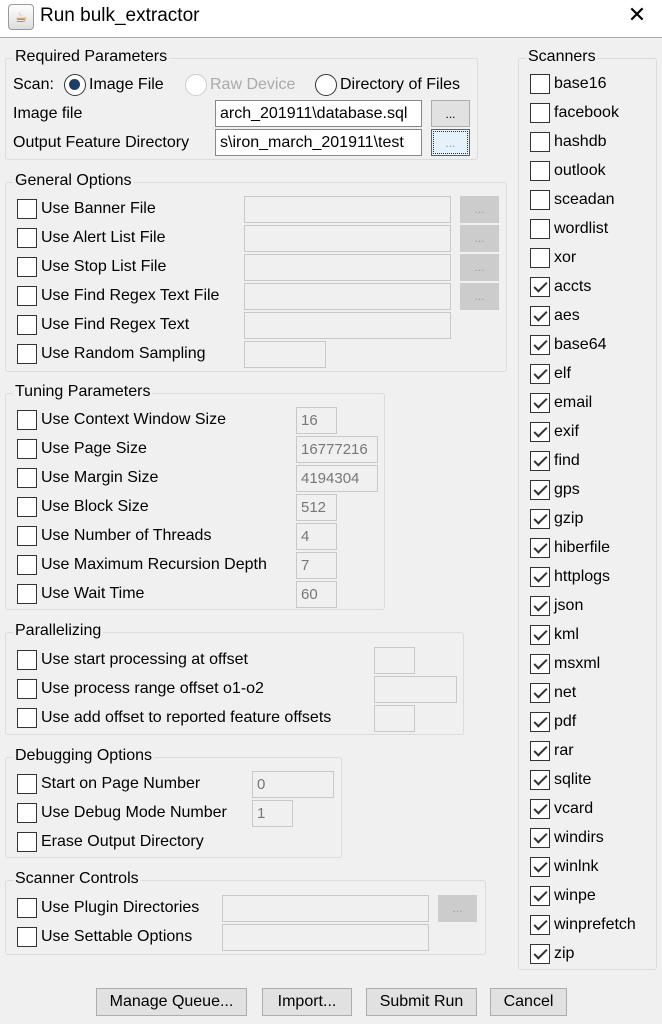 This screenshot has height=1024, width=662. I want to click on radio-raw-device, so click(196, 85).